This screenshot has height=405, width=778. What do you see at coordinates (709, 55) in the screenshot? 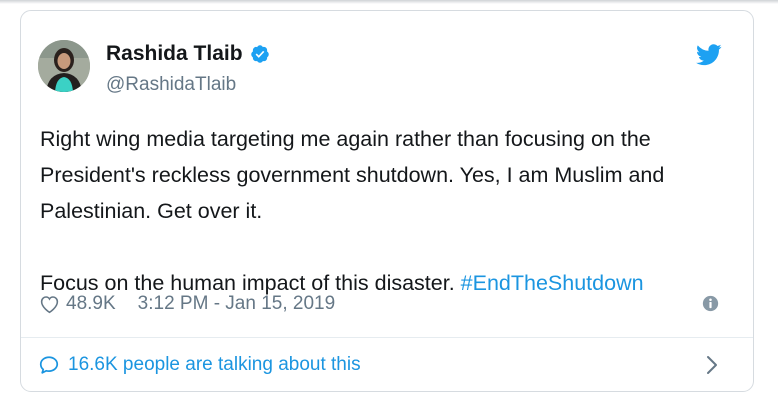
I see `twitter-bird-icon` at bounding box center [709, 55].